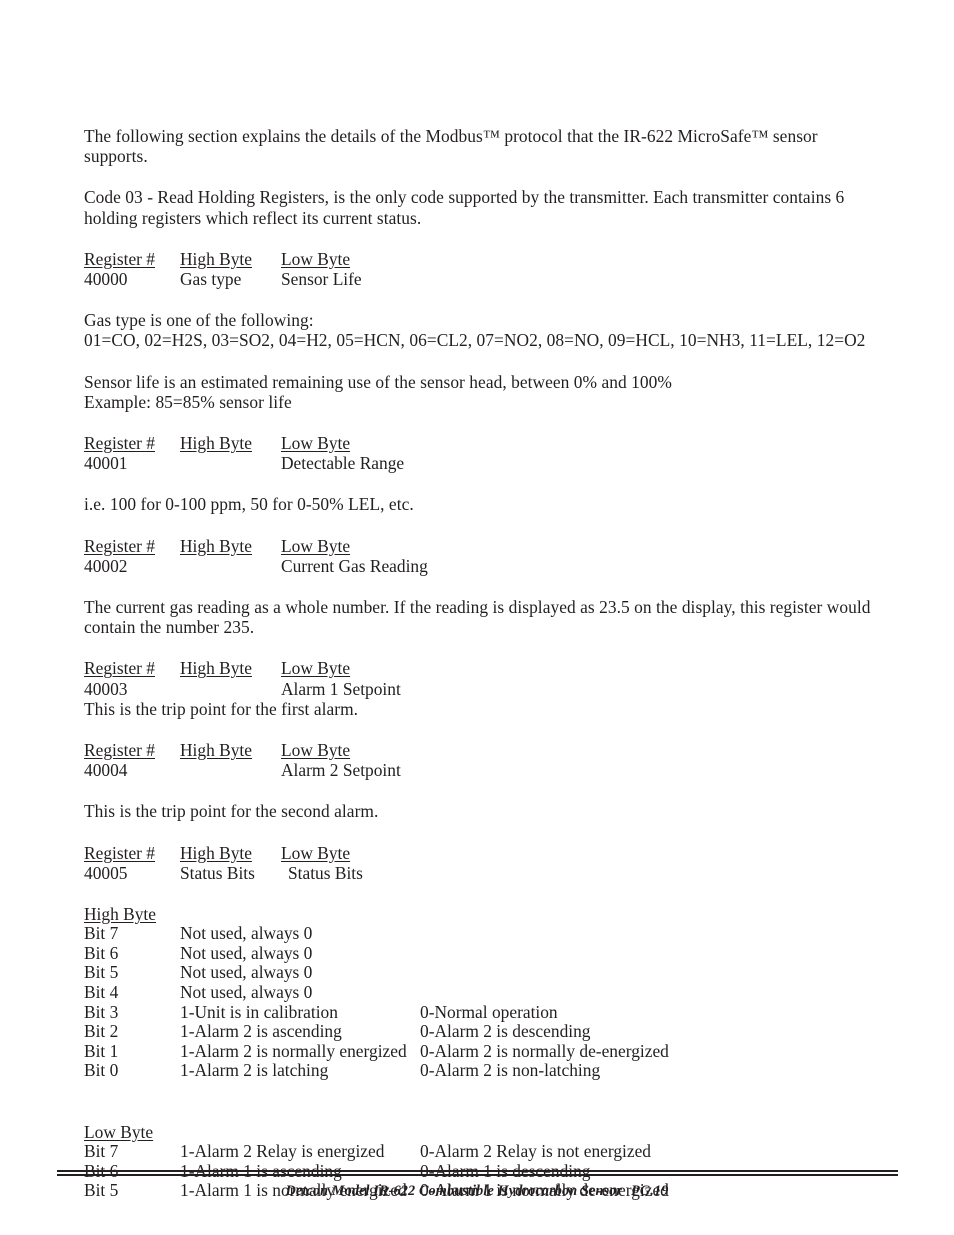 The width and height of the screenshot is (954, 1235). What do you see at coordinates (544, 1050) in the screenshot?
I see `bit-zero-meaning: 0-Alarm 2 is normally de-energized` at bounding box center [544, 1050].